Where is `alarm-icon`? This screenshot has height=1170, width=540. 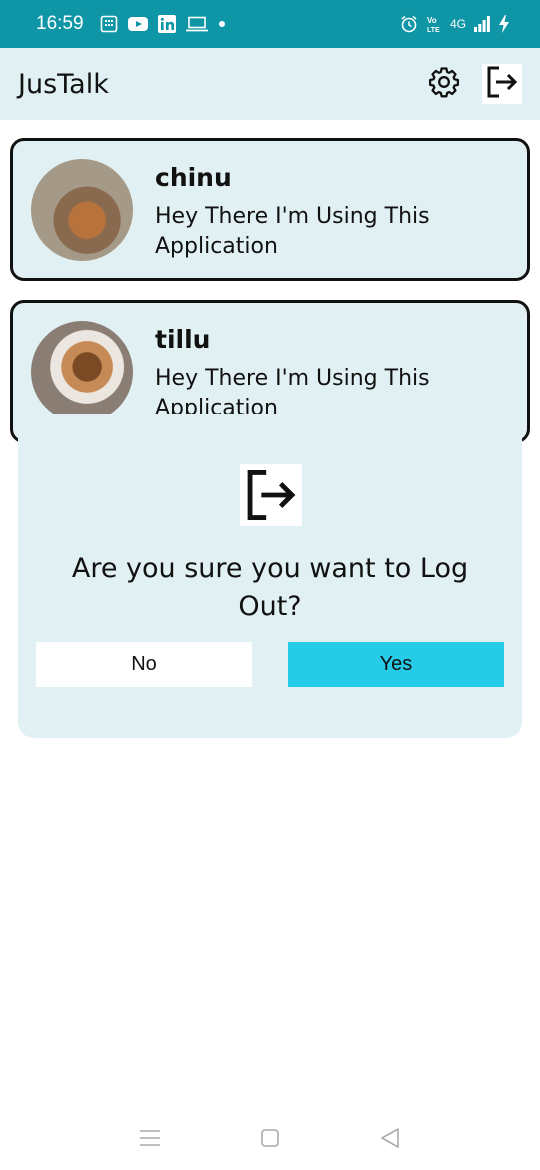 alarm-icon is located at coordinates (409, 24).